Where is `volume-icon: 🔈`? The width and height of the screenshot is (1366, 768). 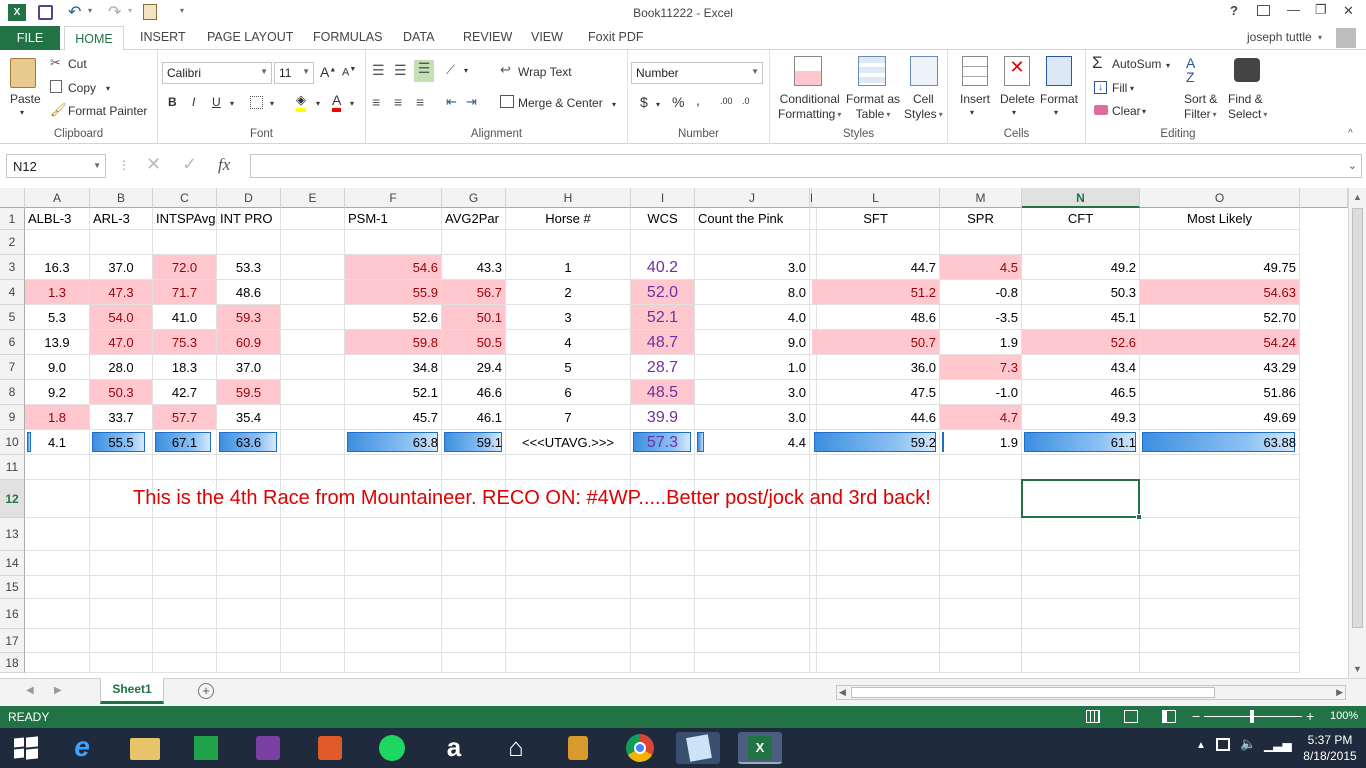 volume-icon: 🔈 is located at coordinates (1248, 744).